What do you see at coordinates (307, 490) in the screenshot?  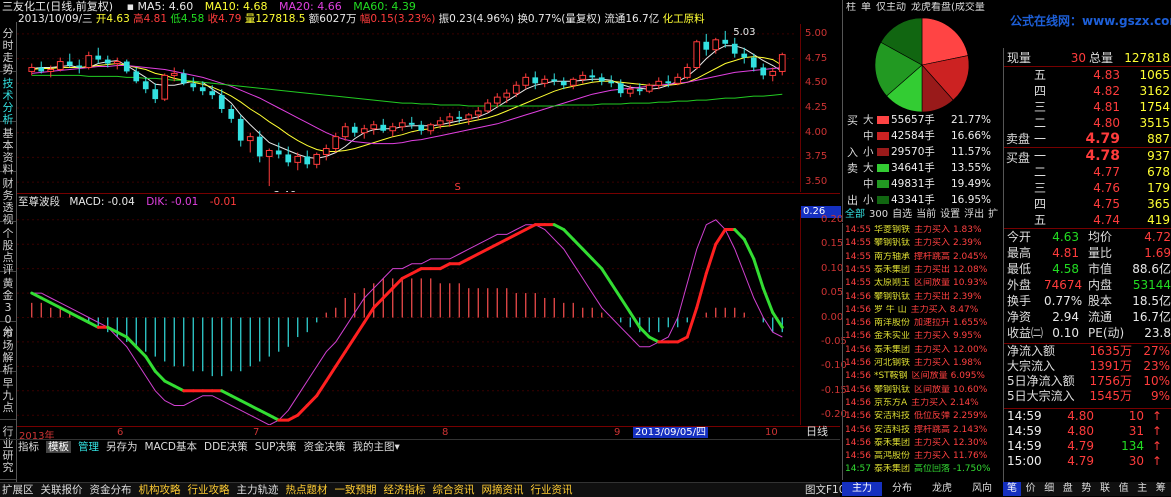 I see `ext-tab-6: 热点题材` at bounding box center [307, 490].